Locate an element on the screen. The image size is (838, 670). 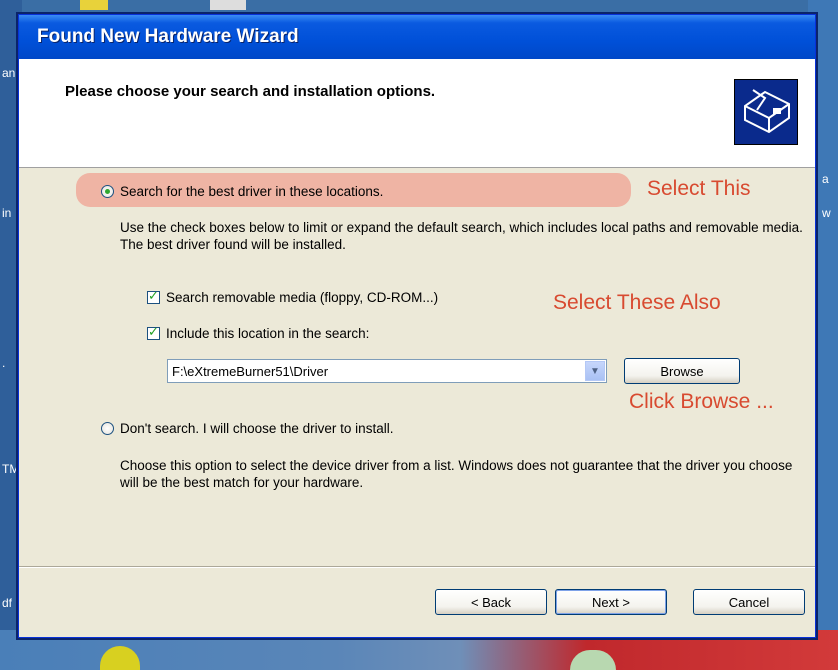
desktop-icon-label: . is located at coordinates (4, 363).